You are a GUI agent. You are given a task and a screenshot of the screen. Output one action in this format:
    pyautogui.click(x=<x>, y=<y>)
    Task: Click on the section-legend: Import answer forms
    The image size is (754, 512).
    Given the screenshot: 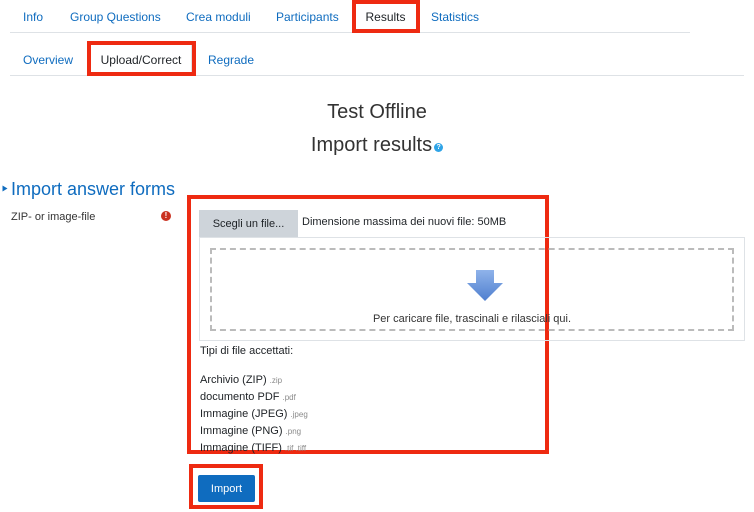 What is the action you would take?
    pyautogui.click(x=87, y=189)
    